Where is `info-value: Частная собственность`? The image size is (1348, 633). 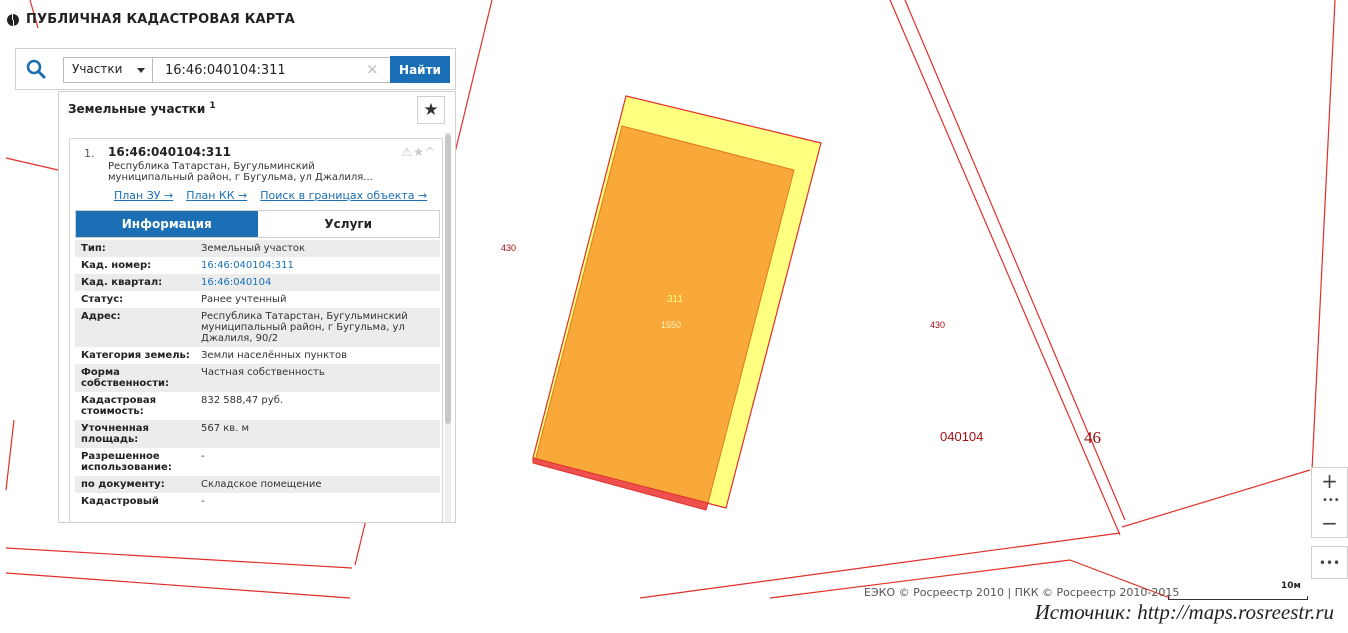 info-value: Частная собственность is located at coordinates (317, 378).